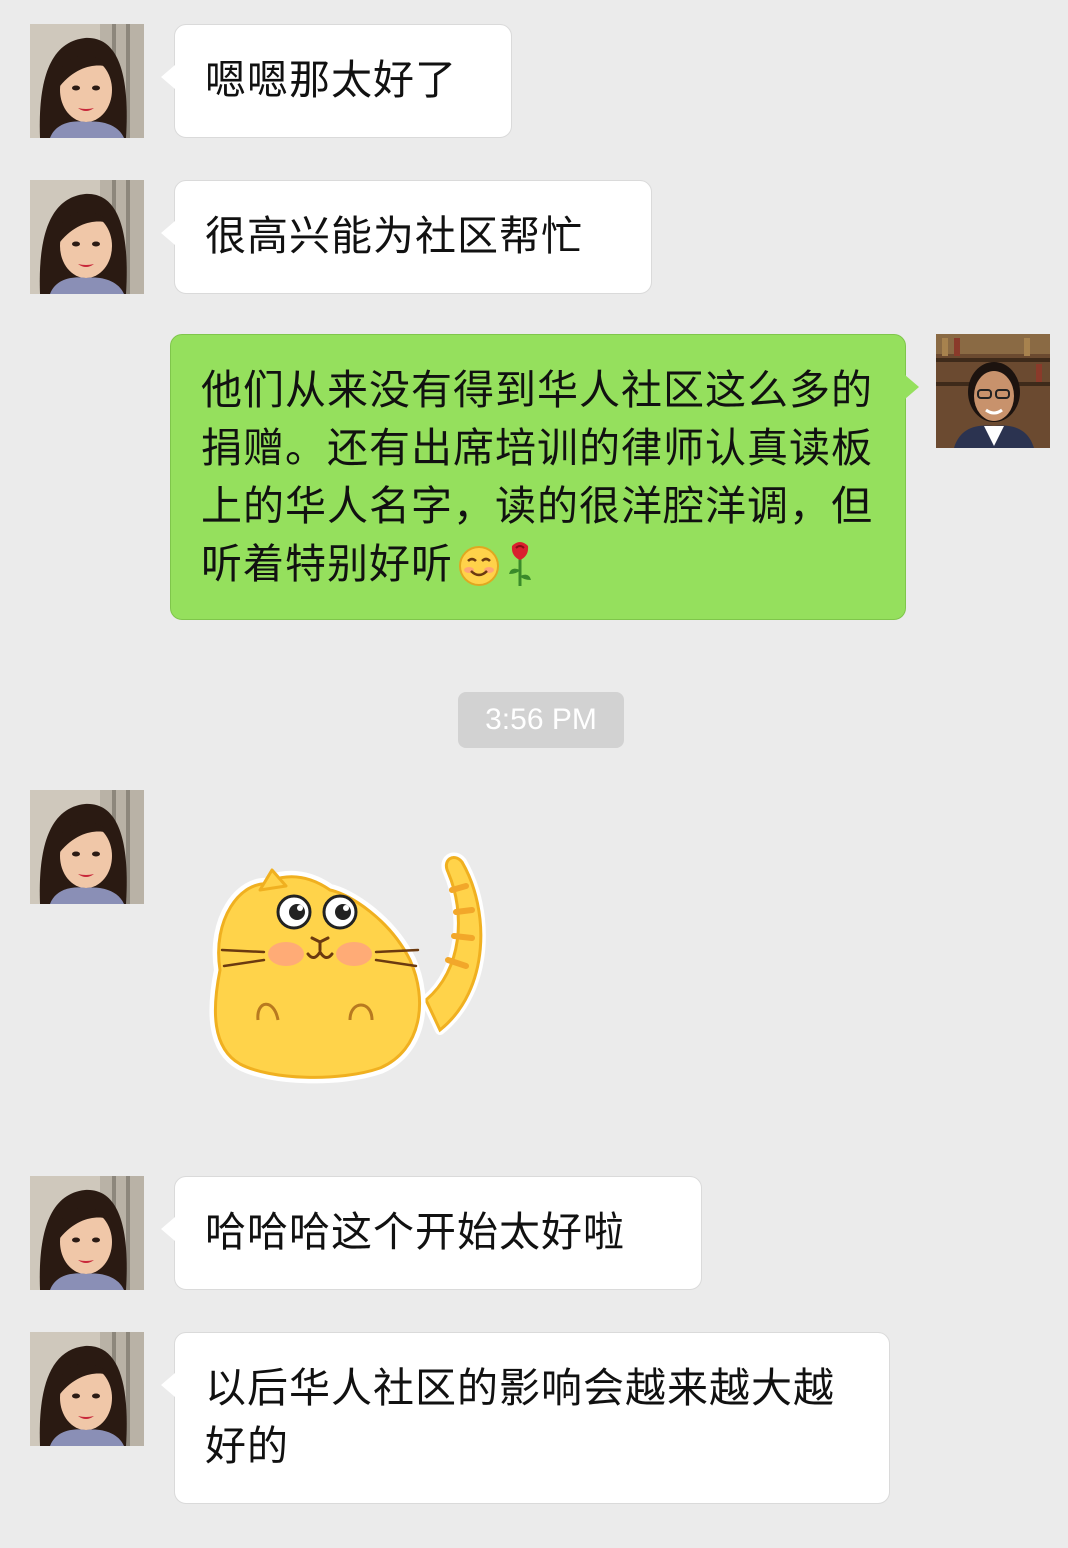 This screenshot has width=1068, height=1548. I want to click on message-bubble: 嗯嗯那太好了, so click(336, 81).